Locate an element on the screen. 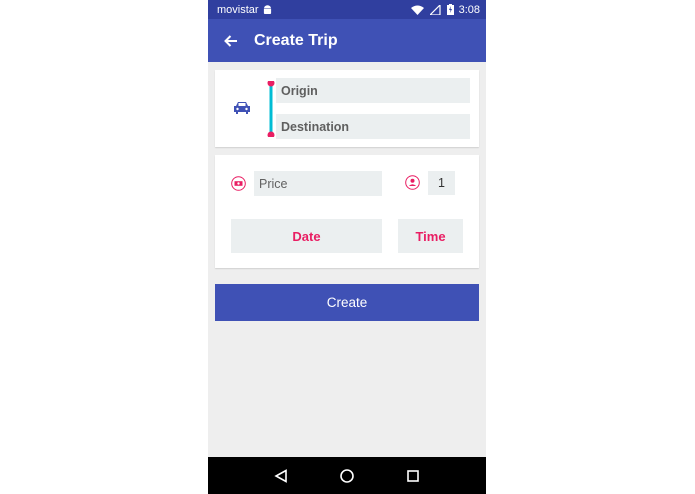 The height and width of the screenshot is (494, 695). money-icon is located at coordinates (238, 183).